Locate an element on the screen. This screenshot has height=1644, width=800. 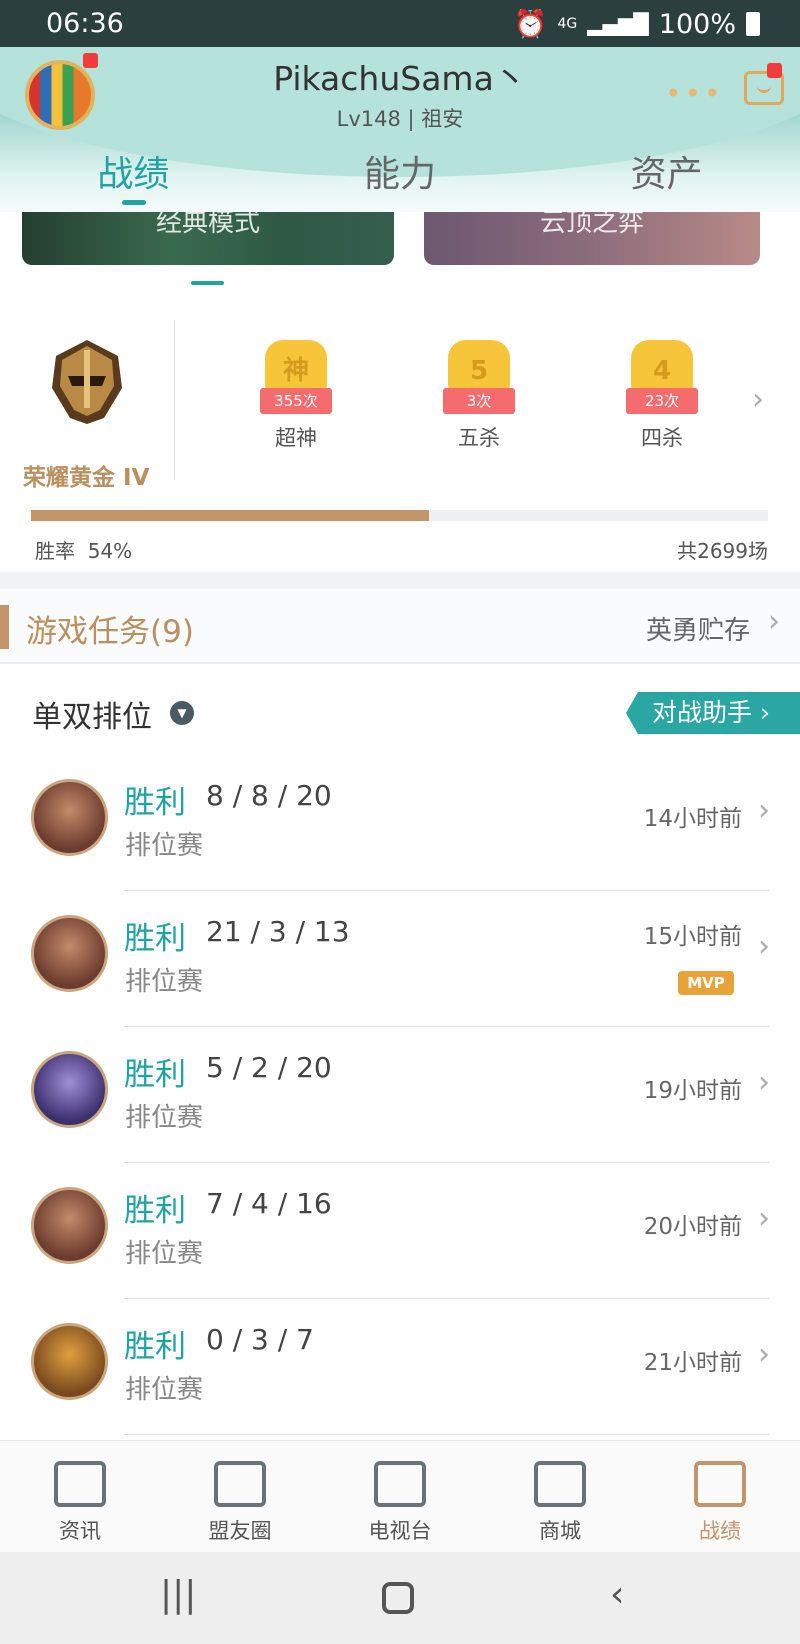
honor-legendary: 神 355次 超神 is located at coordinates (296, 396).